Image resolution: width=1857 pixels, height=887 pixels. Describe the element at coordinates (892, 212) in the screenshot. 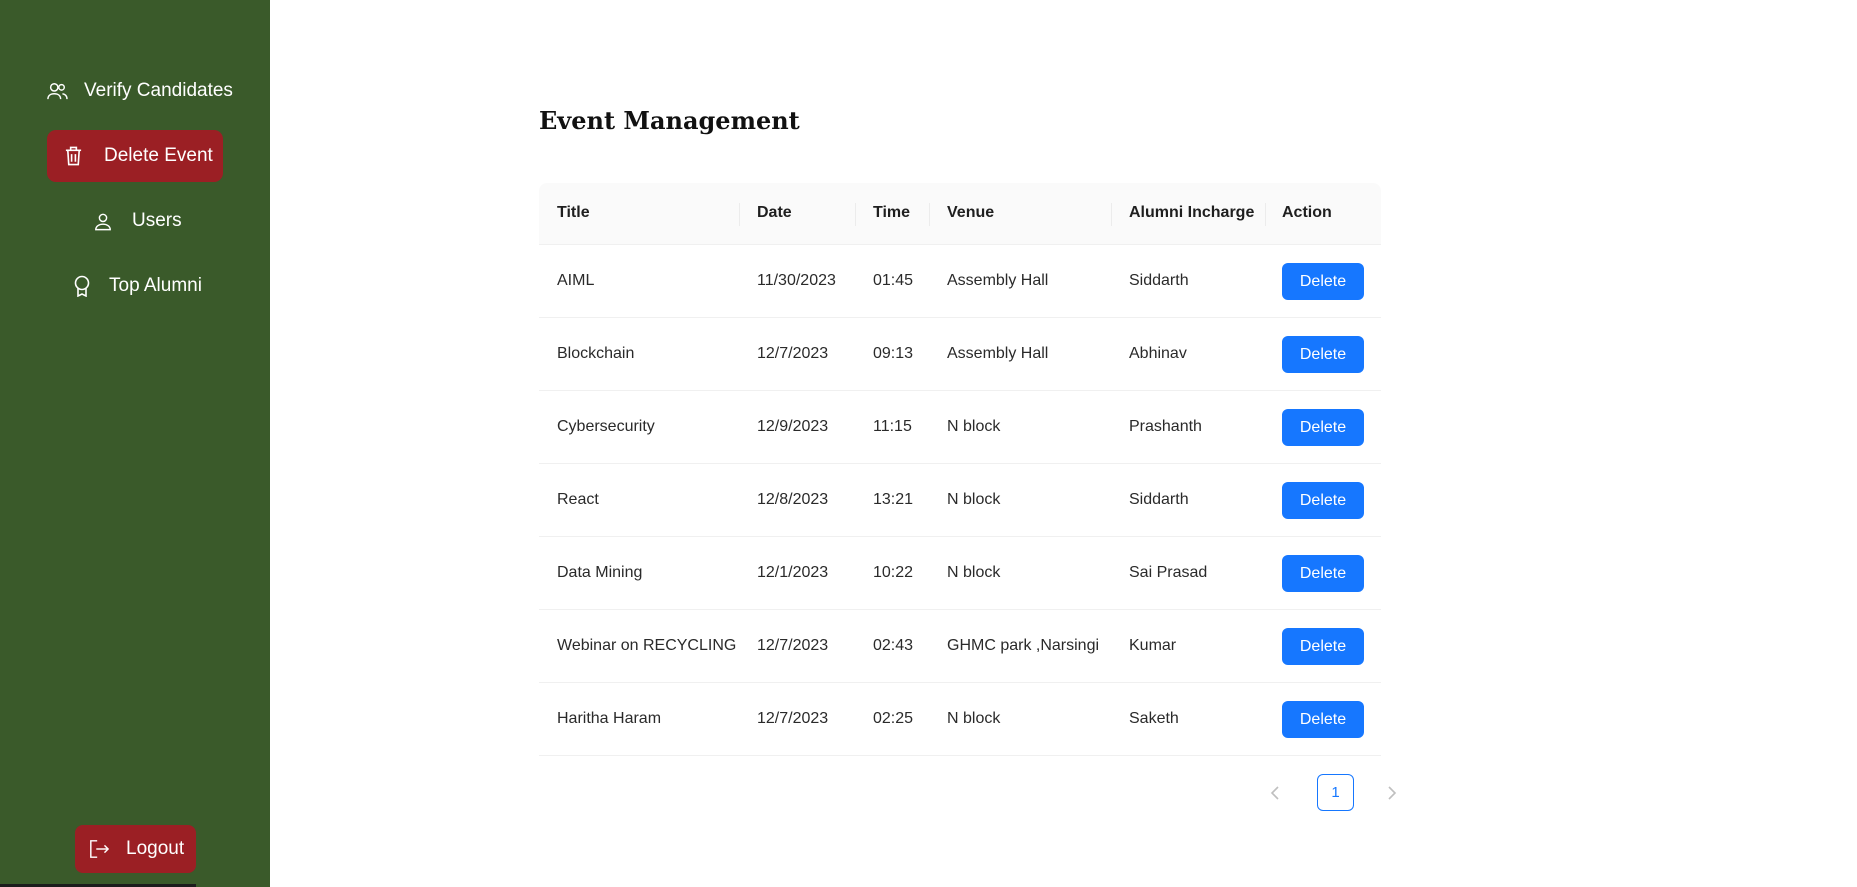

I see `column-header-time: Time` at that location.